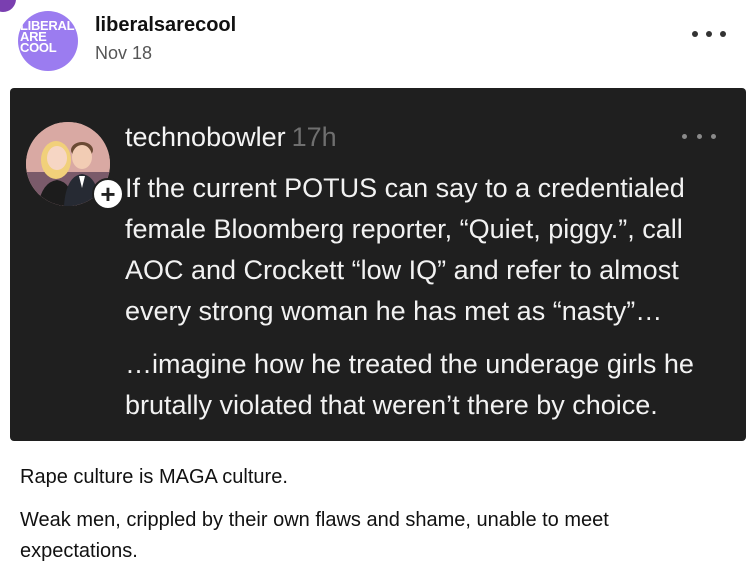 This screenshot has width=754, height=583. Describe the element at coordinates (108, 194) in the screenshot. I see `follow-plus-icon: +` at that location.